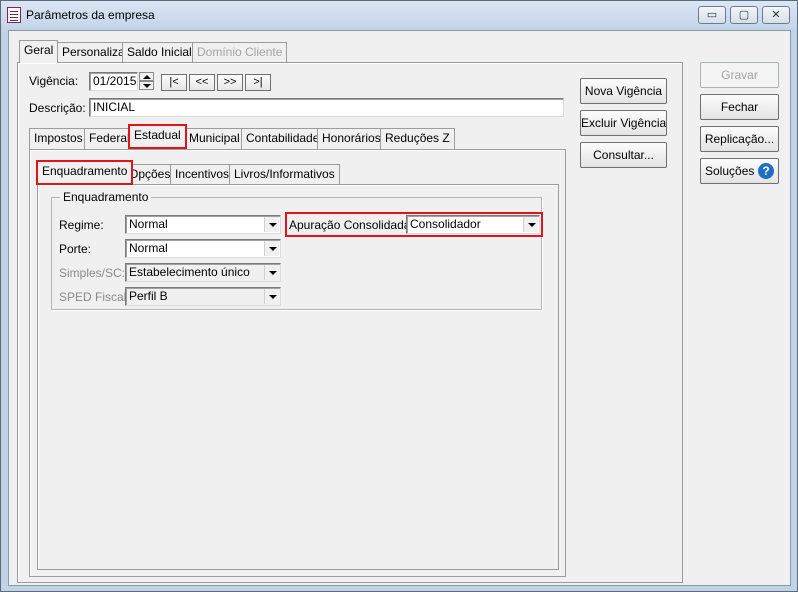 This screenshot has height=592, width=798. I want to click on tab-contabilidade: Contabilidade, so click(283, 138).